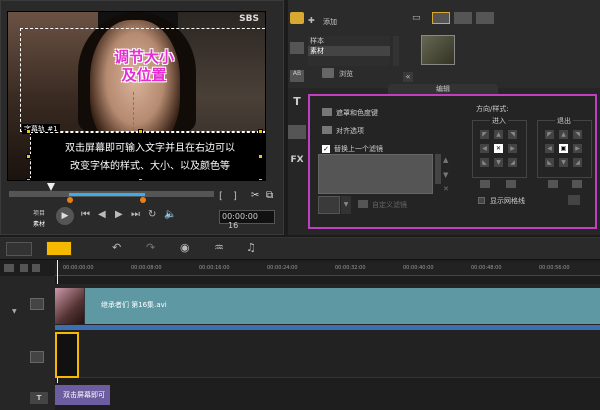 This screenshot has width=600, height=410. What do you see at coordinates (498, 148) in the screenshot?
I see `enter-center: ✕` at bounding box center [498, 148].